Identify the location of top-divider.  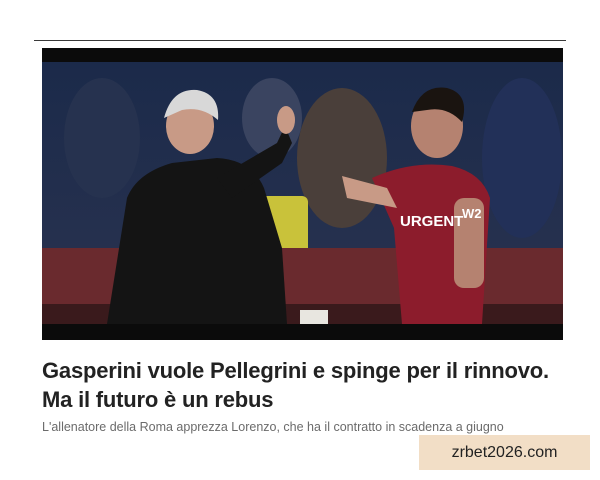
(300, 40).